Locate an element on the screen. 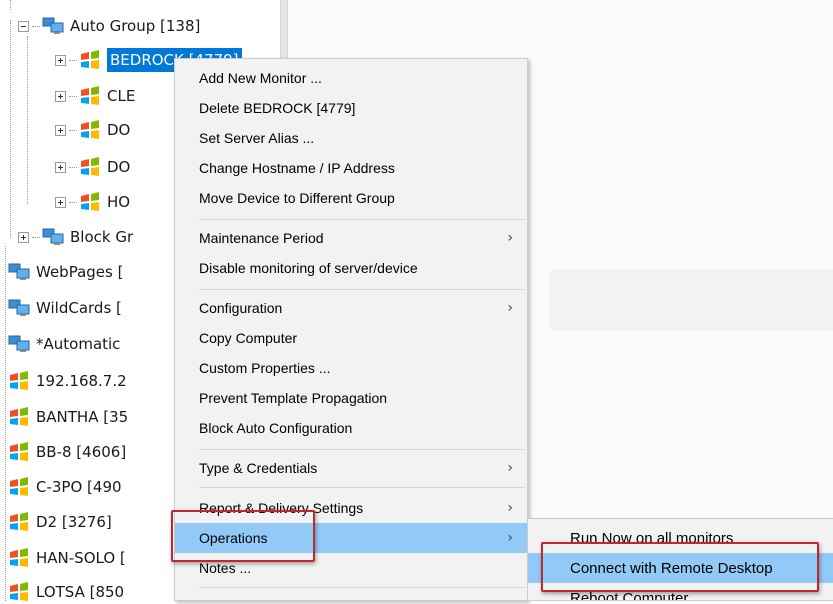 This screenshot has height=604, width=833. tree-node-device: D2 [3276] is located at coordinates (60, 522).